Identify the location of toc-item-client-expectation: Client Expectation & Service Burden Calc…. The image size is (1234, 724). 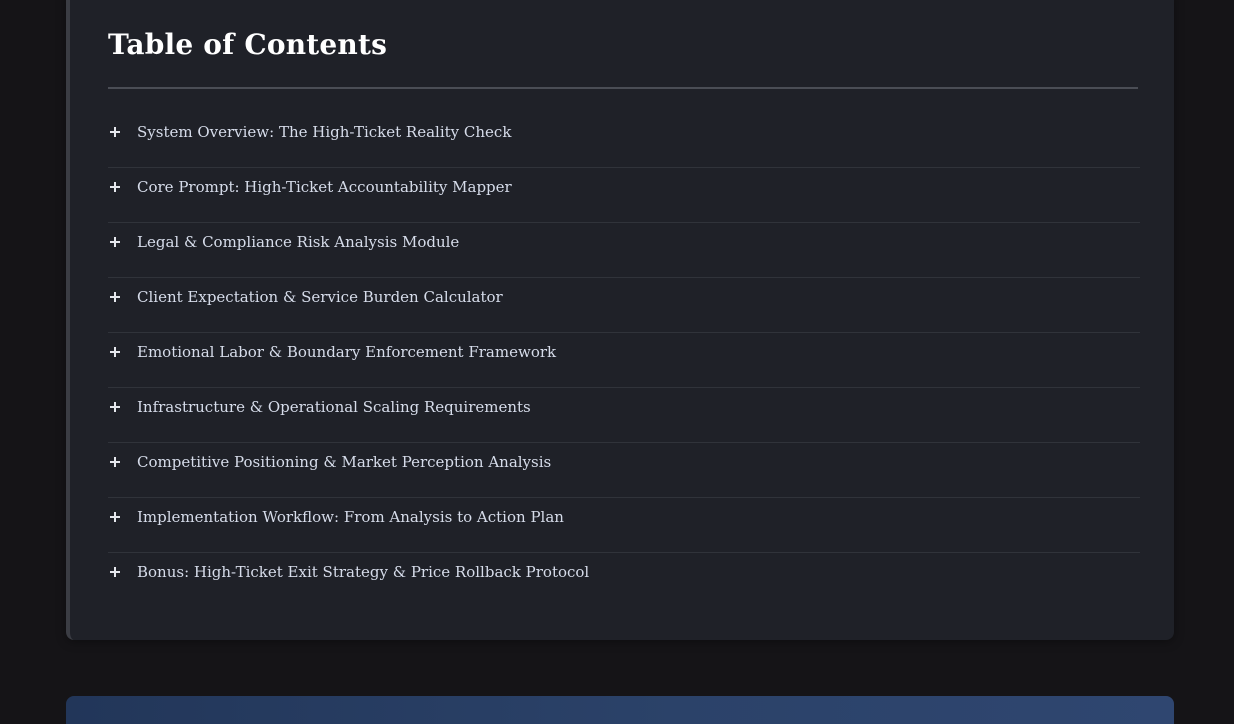
(624, 305).